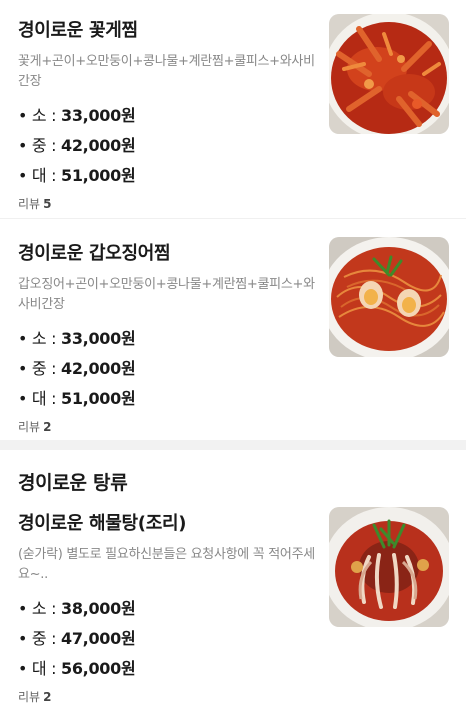 The image size is (466, 713). I want to click on menu-item-name: 경이로운 해물탕(조리), so click(102, 523).